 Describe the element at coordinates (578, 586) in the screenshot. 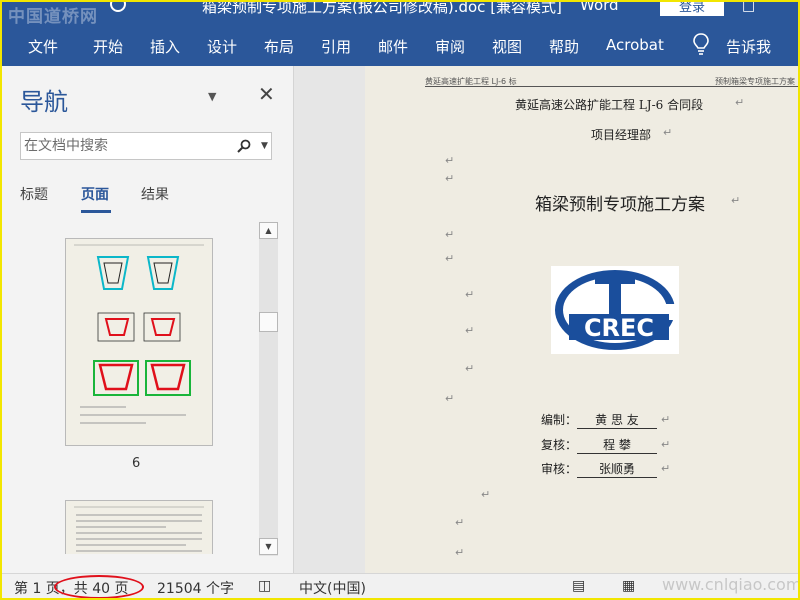

I see `read-mode-icon: ▤` at that location.